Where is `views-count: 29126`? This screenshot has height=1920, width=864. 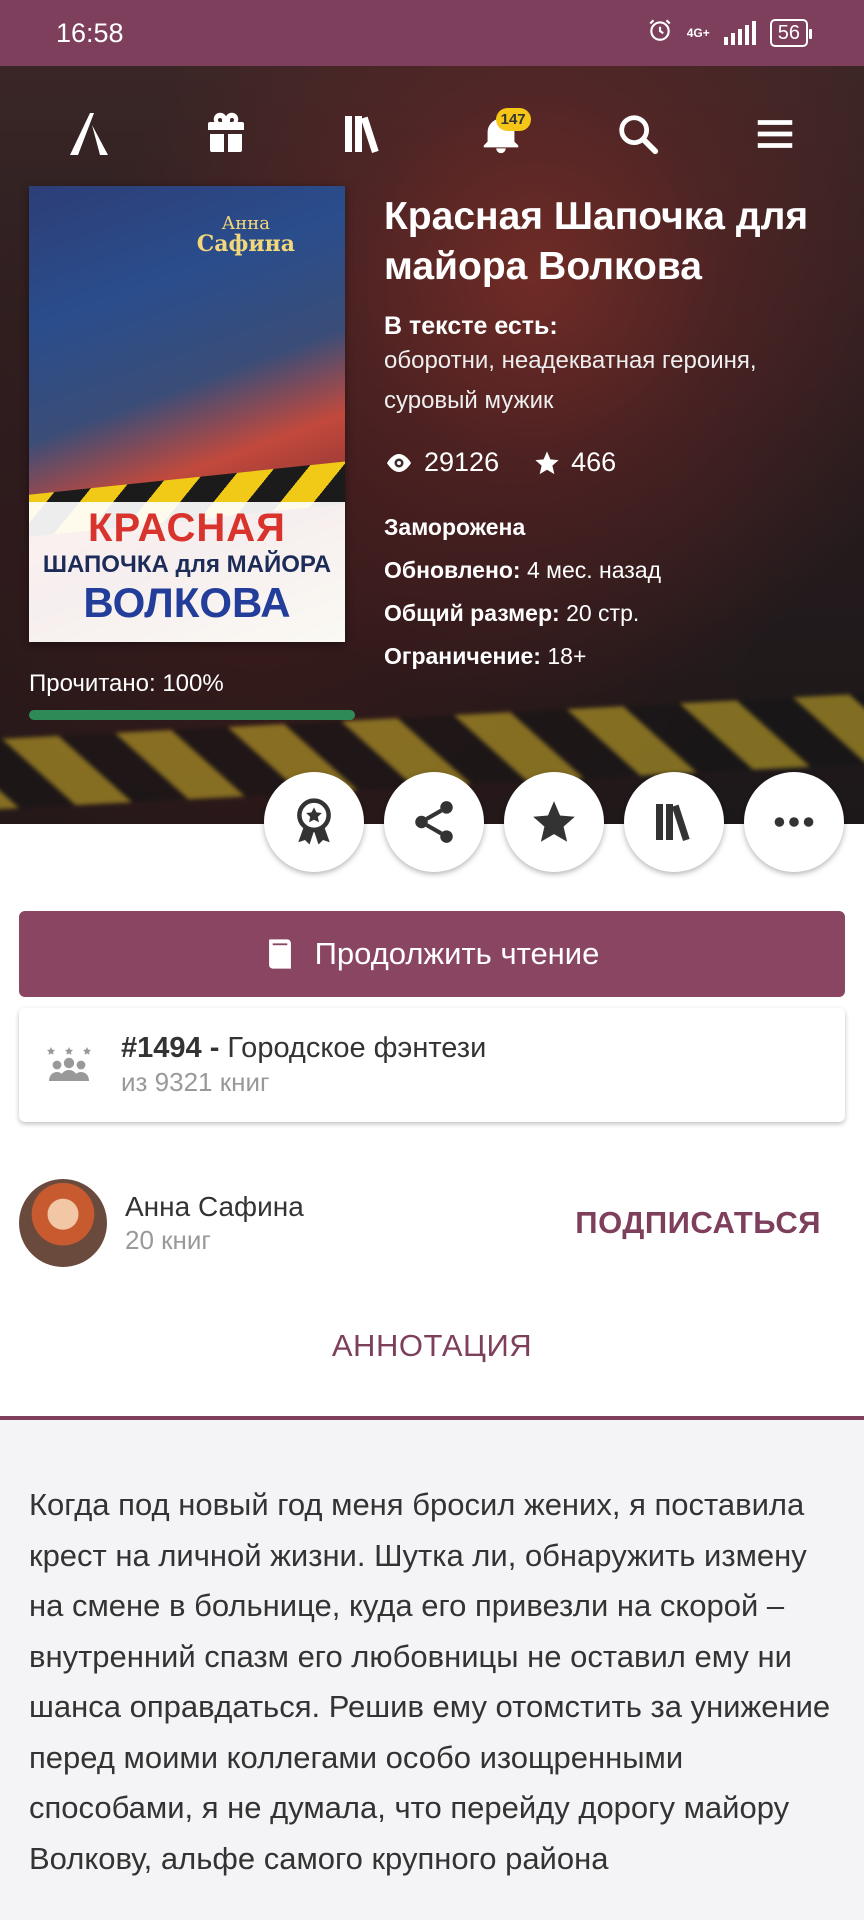
views-count: 29126 is located at coordinates (462, 462).